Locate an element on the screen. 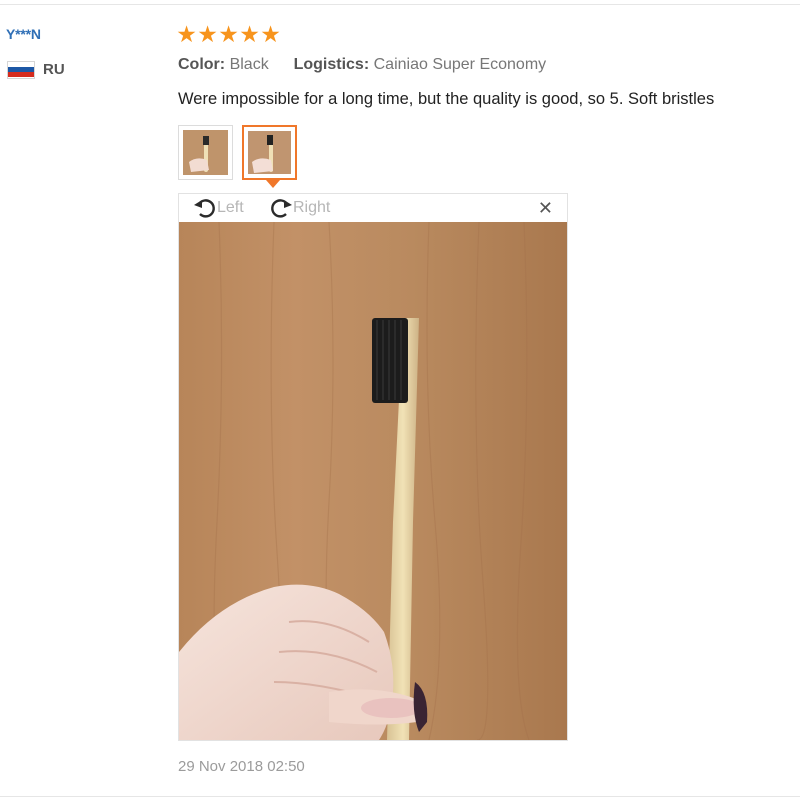 This screenshot has width=800, height=800. color-label: Color: is located at coordinates (202, 64).